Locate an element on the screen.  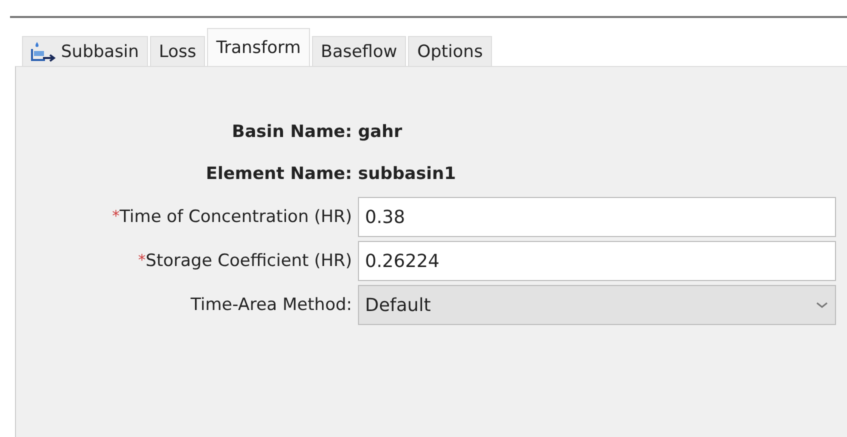
dropdown: Default is located at coordinates (597, 305).